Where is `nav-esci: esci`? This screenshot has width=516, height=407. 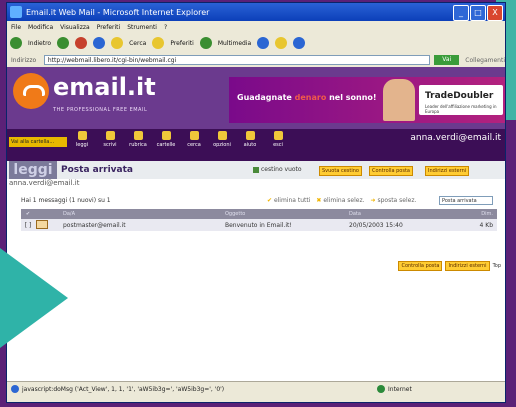
nav-esci: esci is located at coordinates (278, 139).